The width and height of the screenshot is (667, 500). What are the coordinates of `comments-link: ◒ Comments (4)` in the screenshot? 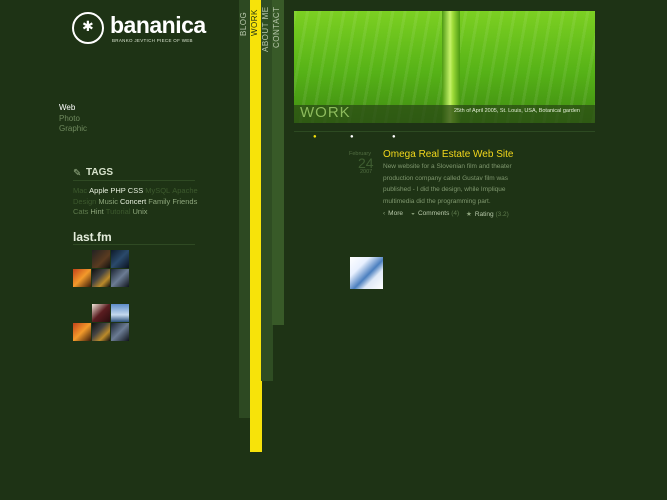 It's located at (435, 213).